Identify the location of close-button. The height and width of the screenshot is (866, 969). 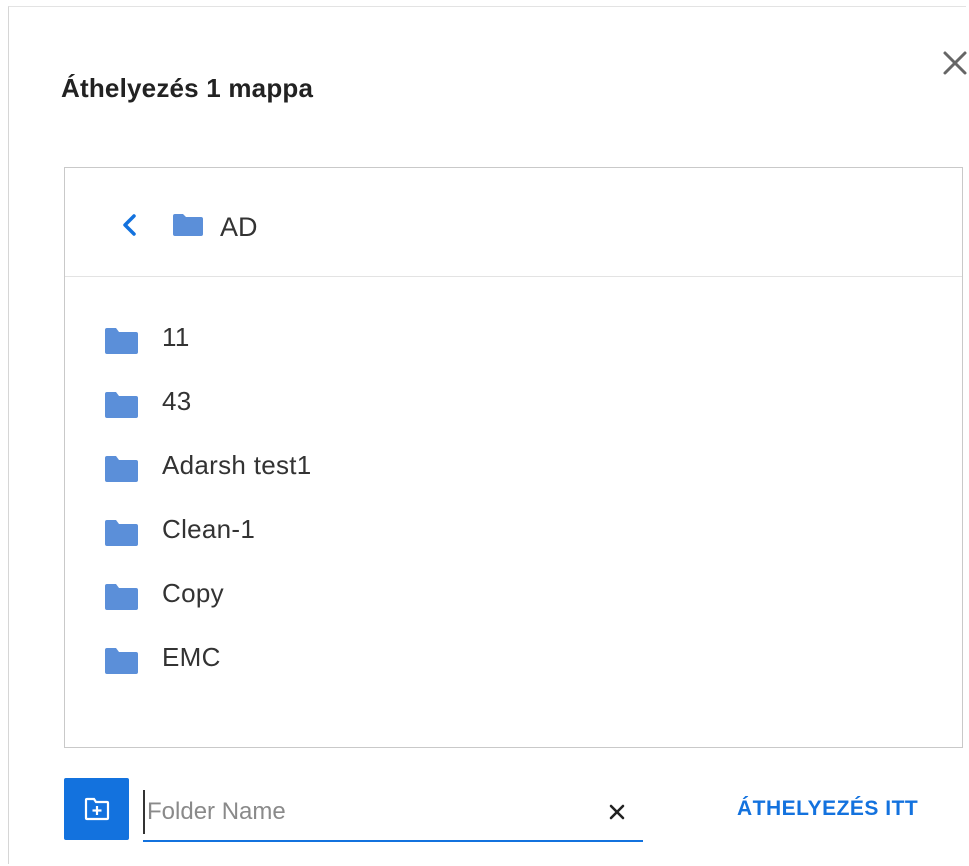
(954, 63).